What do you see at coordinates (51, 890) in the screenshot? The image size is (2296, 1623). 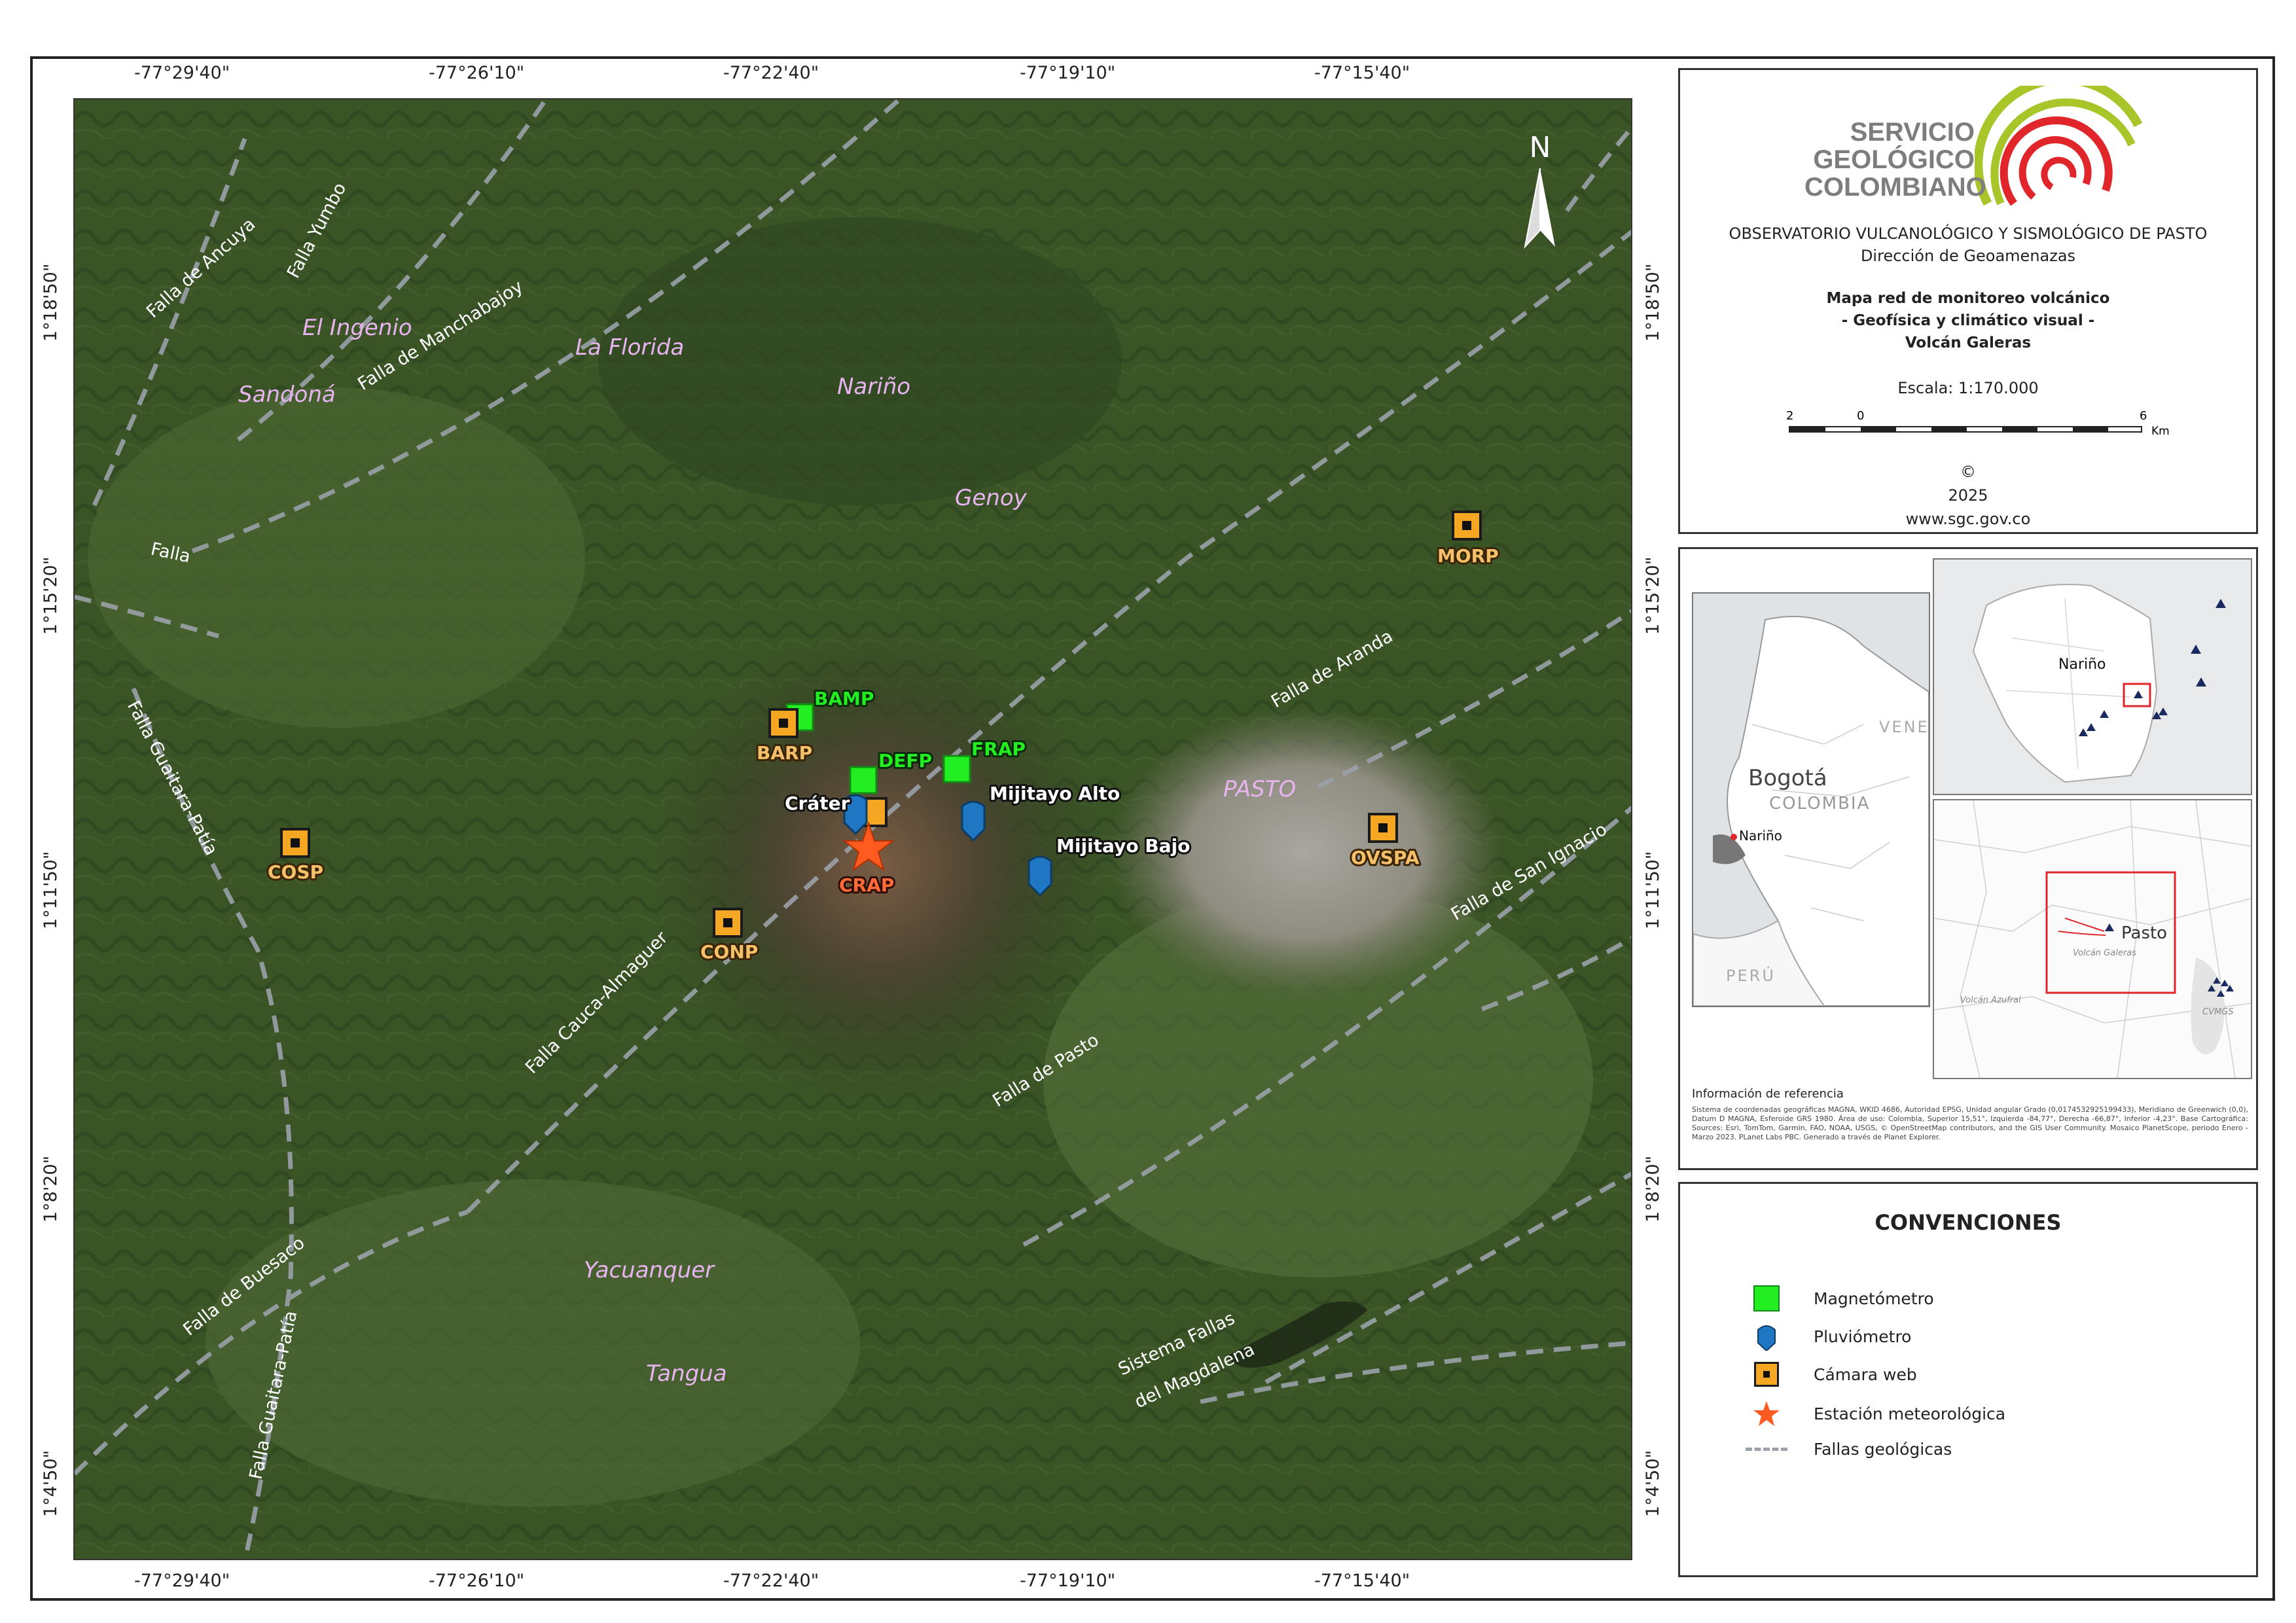 I see `coord-left-3: 1°11'50"` at bounding box center [51, 890].